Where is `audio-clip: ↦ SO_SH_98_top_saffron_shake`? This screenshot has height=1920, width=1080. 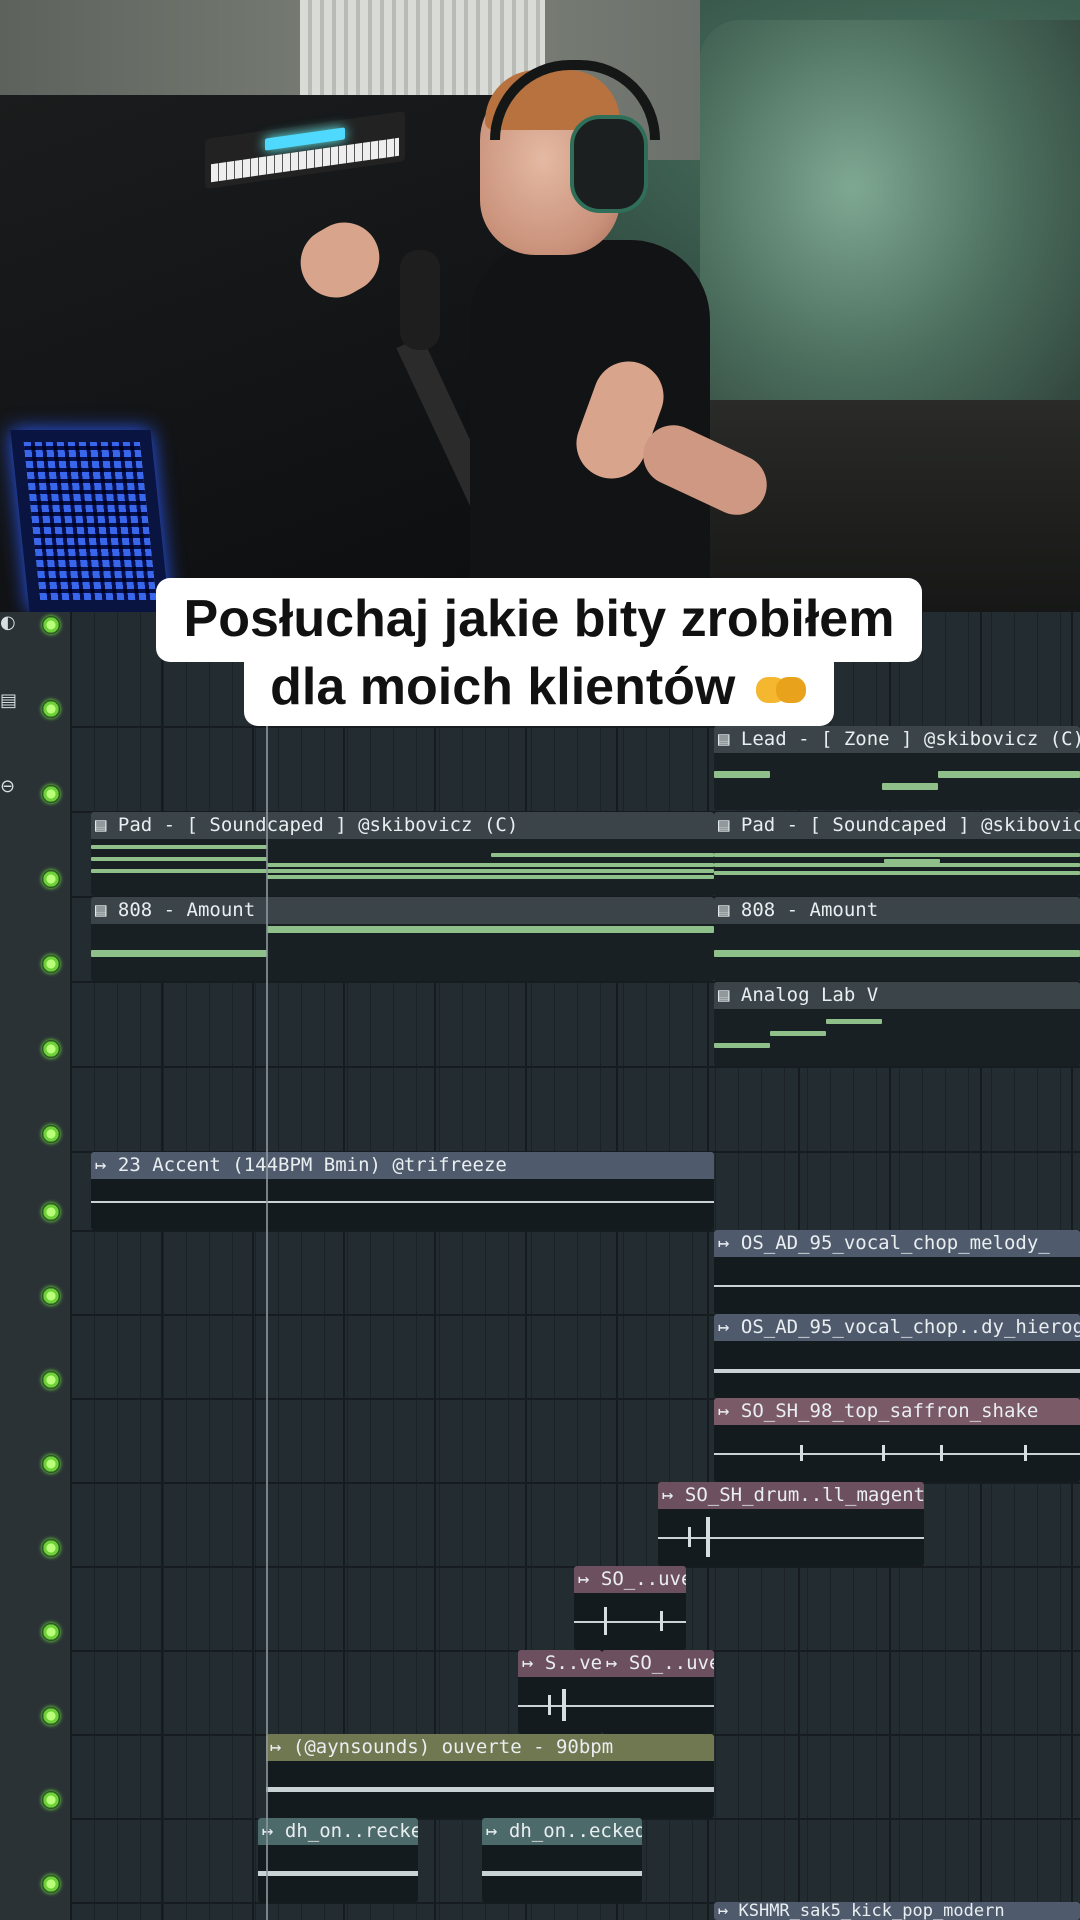 audio-clip: ↦ SO_SH_98_top_saffron_shake is located at coordinates (897, 1440).